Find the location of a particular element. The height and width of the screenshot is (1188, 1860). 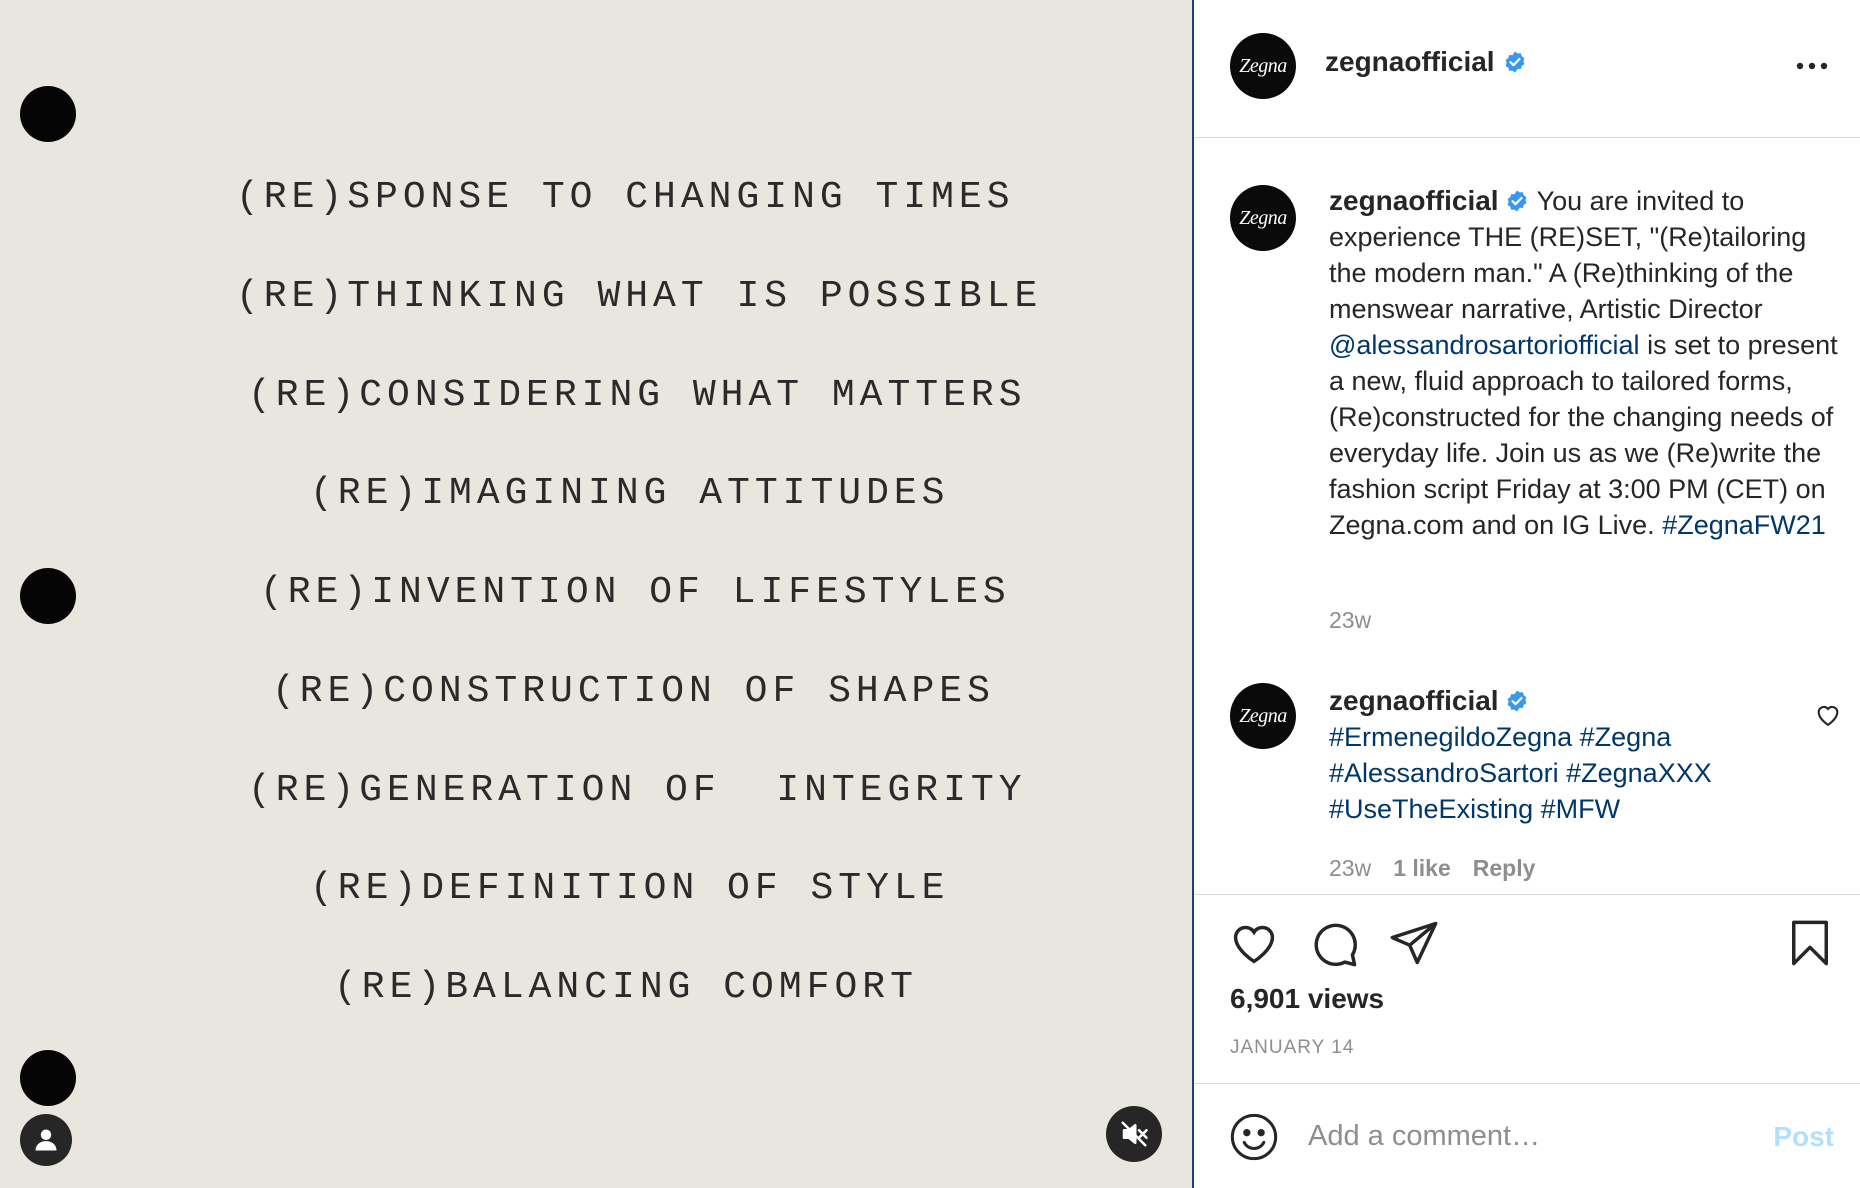

comment-likes: 1 like is located at coordinates (1422, 868).